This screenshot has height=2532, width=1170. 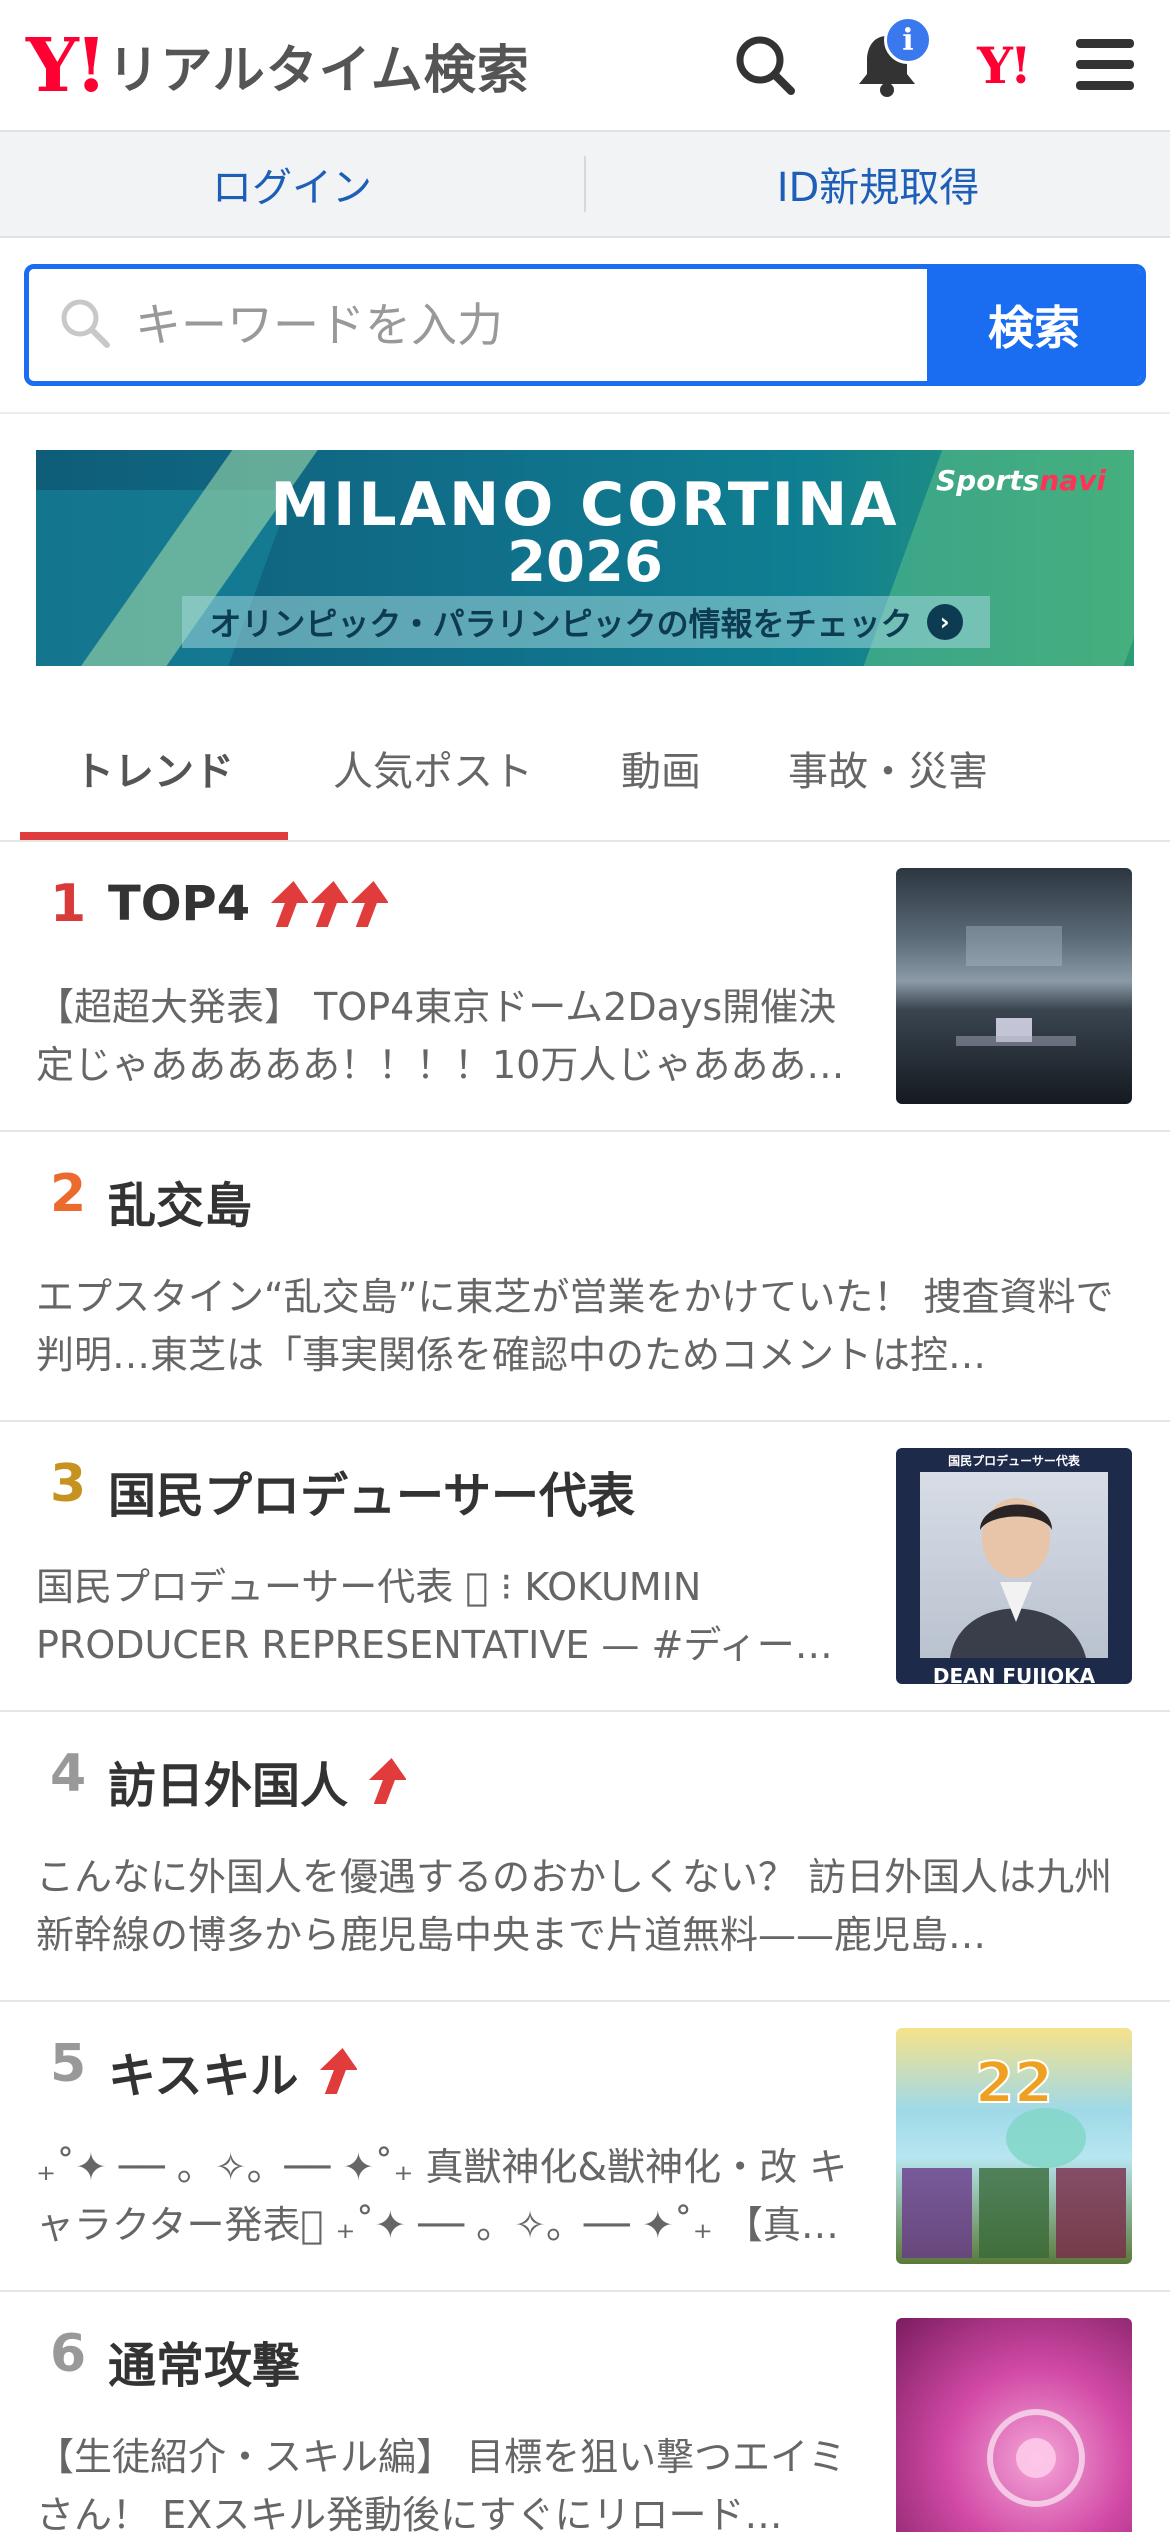 What do you see at coordinates (292, 184) in the screenshot?
I see `login-link: ログイン` at bounding box center [292, 184].